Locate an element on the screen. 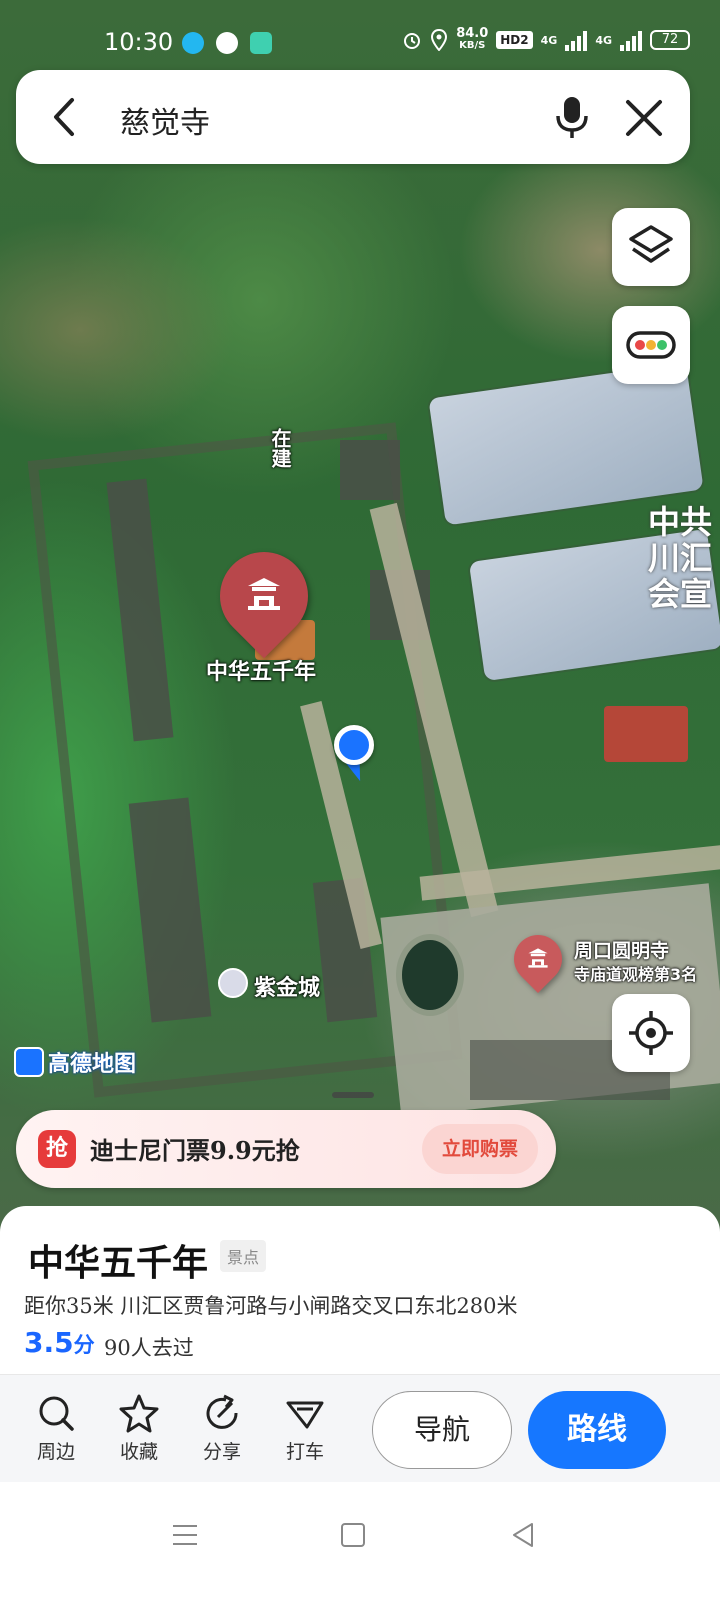  speed-unit: KB/S is located at coordinates (472, 45).